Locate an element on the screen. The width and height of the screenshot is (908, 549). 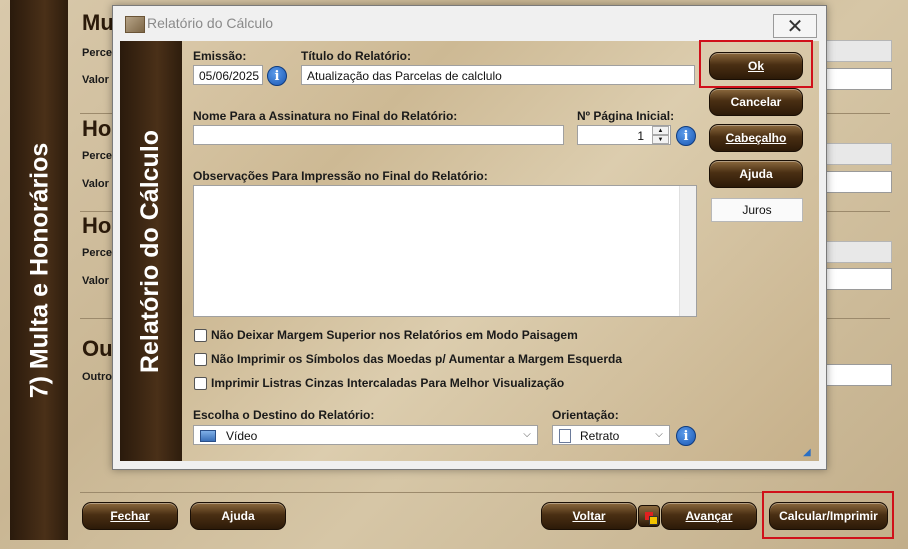
section-title-honorarios-2: Ho is located at coordinates (97, 225).